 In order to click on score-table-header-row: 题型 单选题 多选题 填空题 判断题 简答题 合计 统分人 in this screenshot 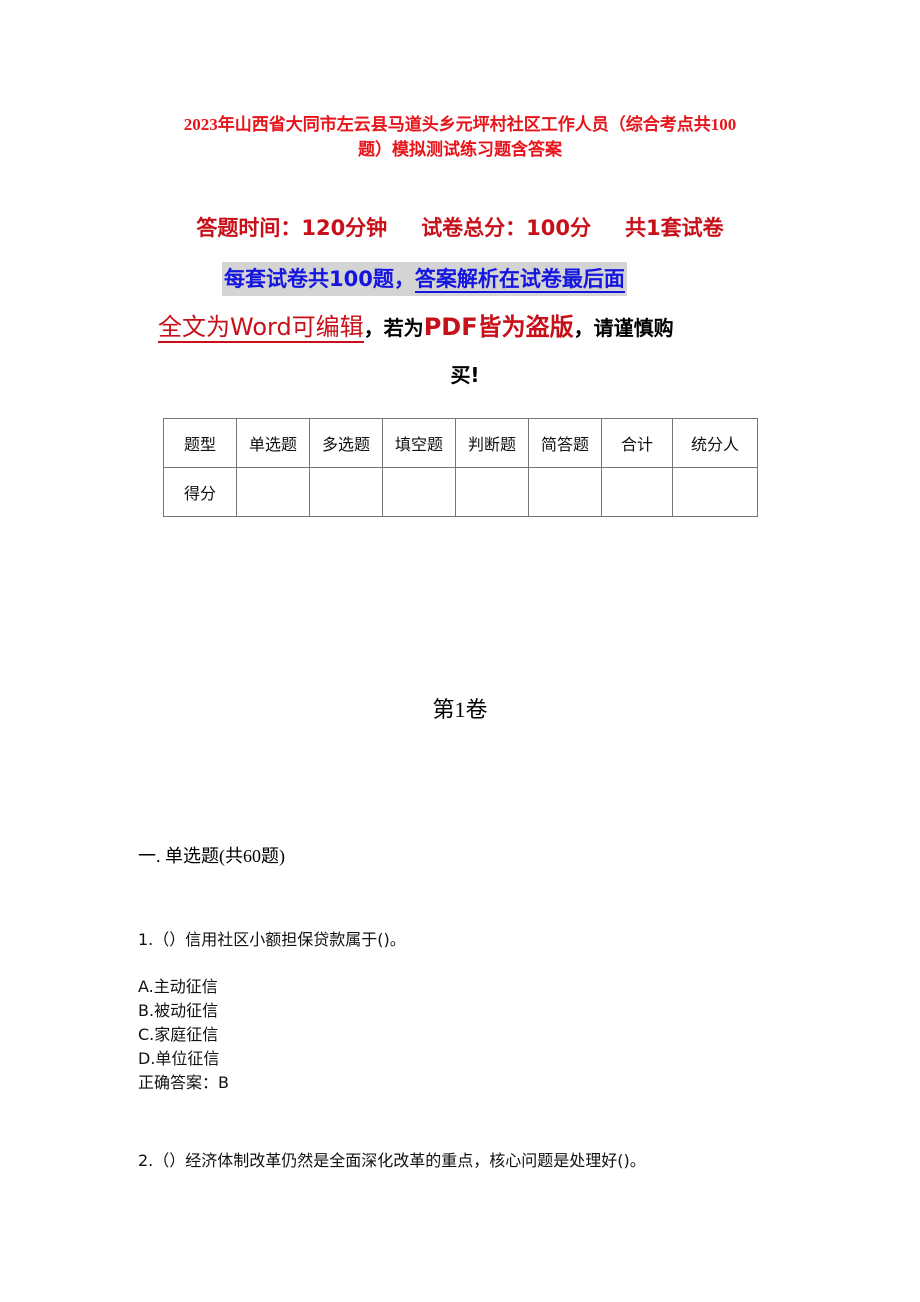, I will do `click(460, 443)`.